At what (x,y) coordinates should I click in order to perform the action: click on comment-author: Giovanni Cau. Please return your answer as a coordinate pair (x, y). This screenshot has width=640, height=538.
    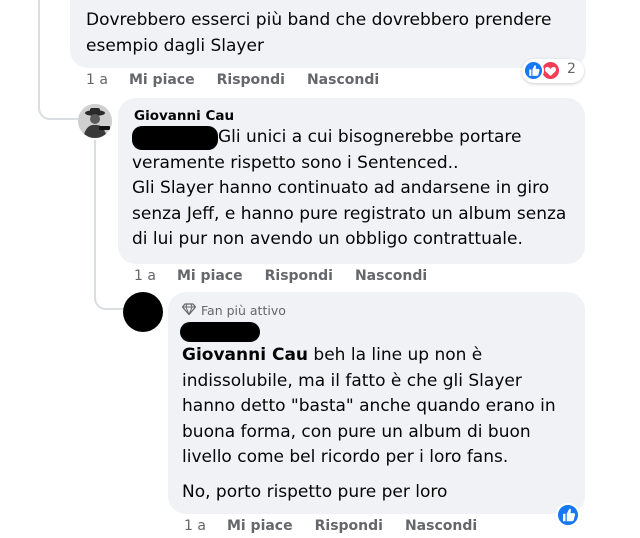
    Looking at the image, I should click on (352, 116).